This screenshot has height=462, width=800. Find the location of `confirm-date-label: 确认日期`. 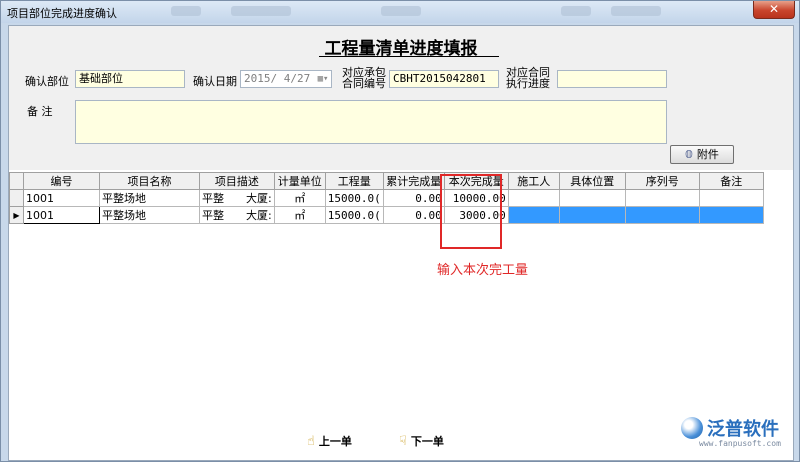

confirm-date-label: 确认日期 is located at coordinates (215, 81).